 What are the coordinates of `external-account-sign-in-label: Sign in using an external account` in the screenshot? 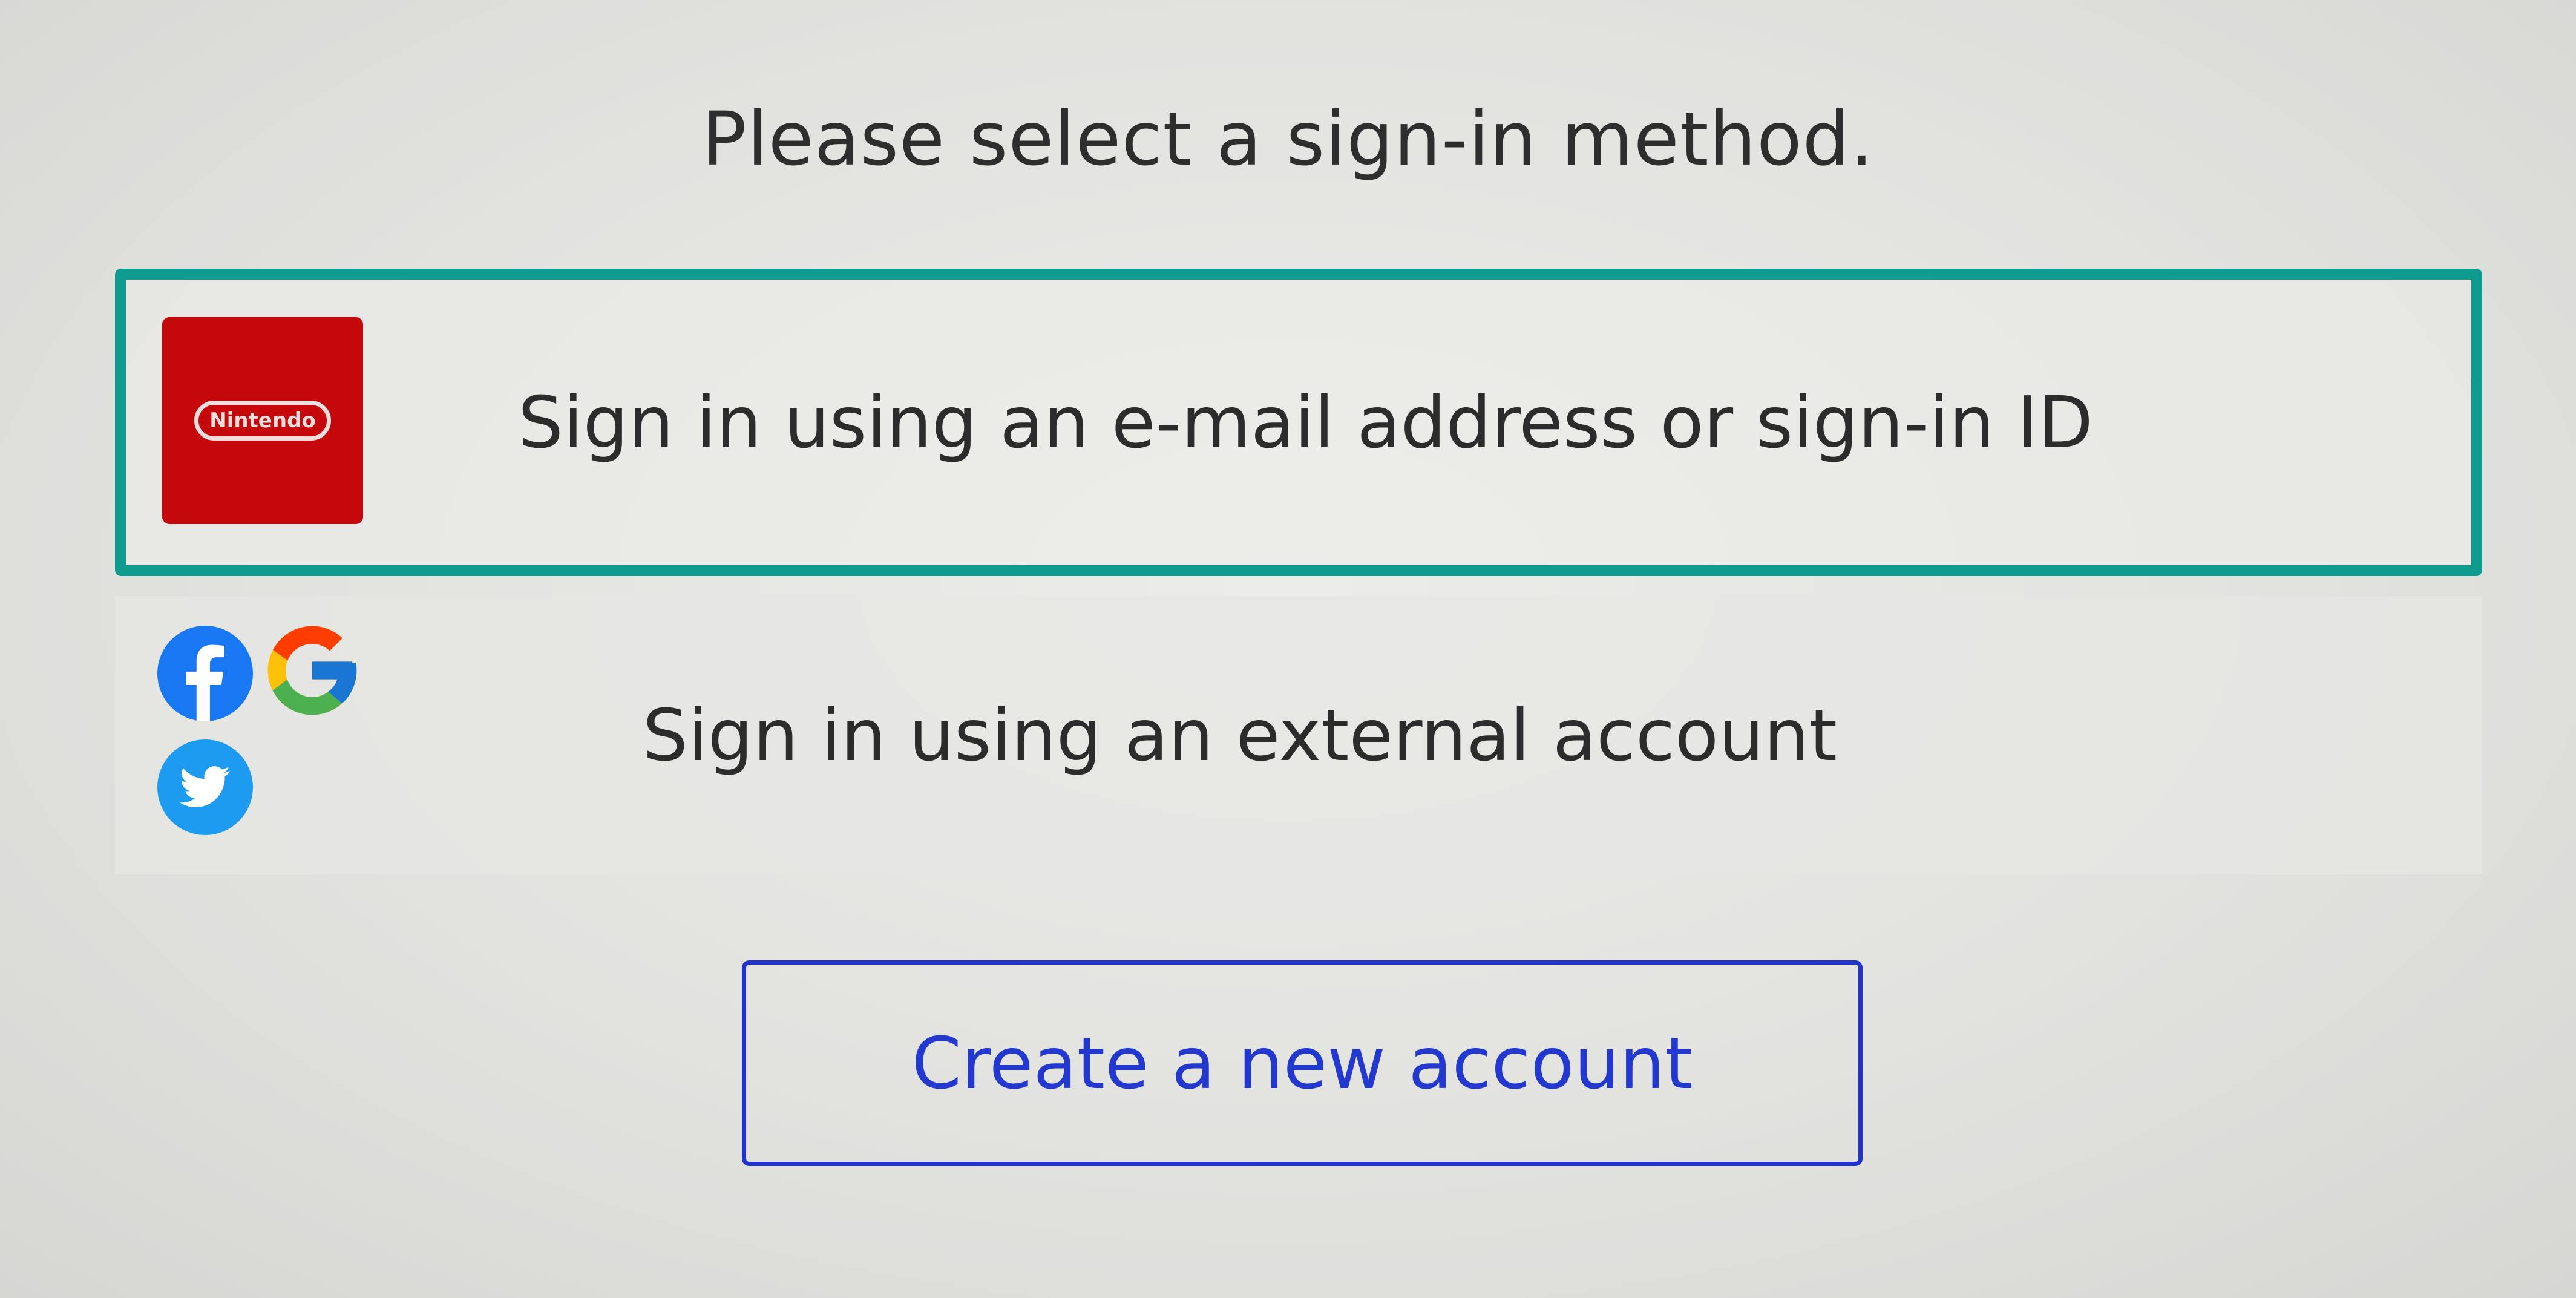 It's located at (1240, 735).